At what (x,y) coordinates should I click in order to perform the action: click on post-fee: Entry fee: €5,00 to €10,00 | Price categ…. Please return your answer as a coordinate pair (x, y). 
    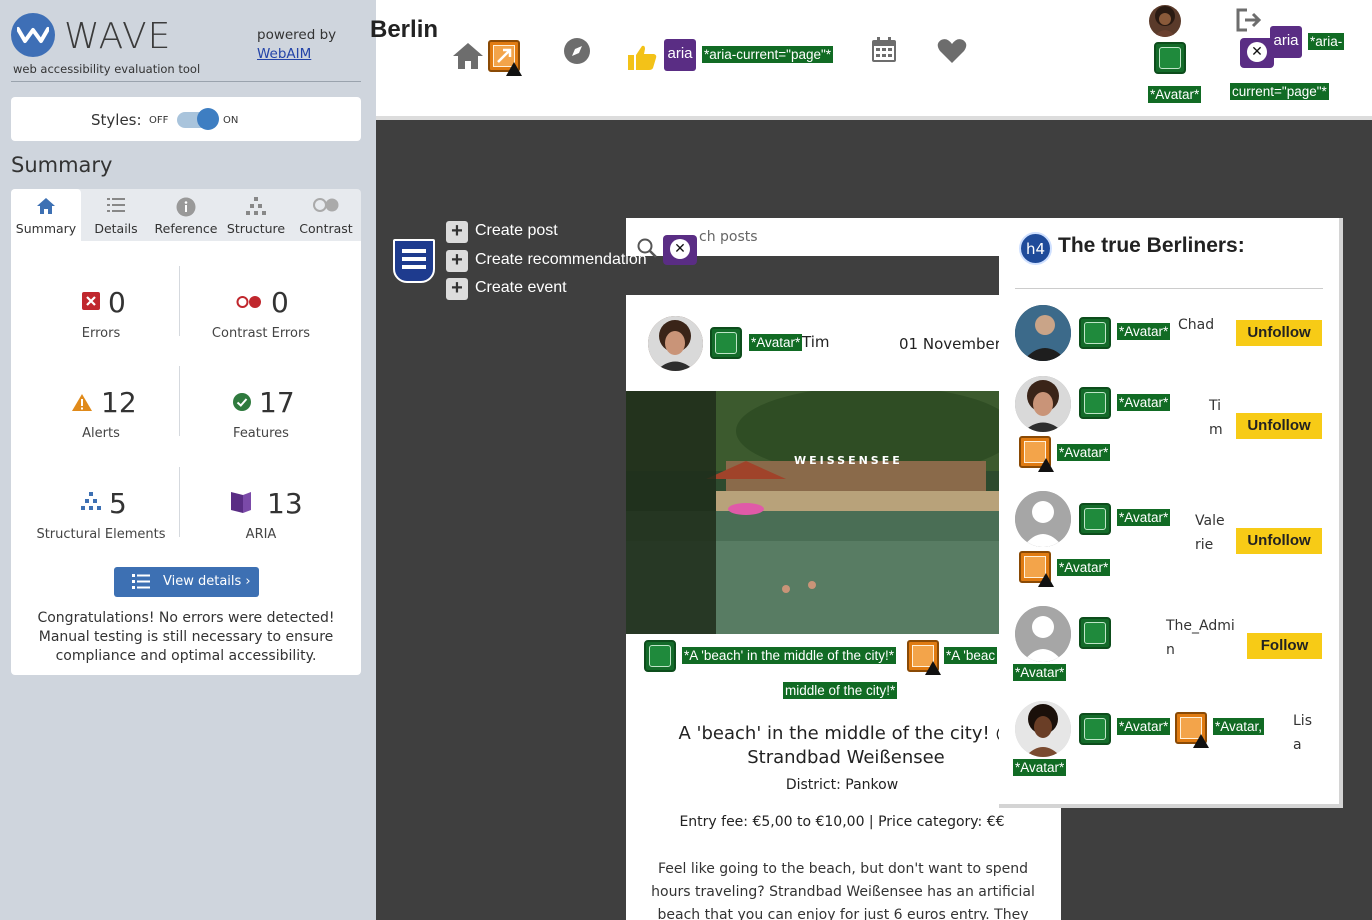
    Looking at the image, I should click on (842, 822).